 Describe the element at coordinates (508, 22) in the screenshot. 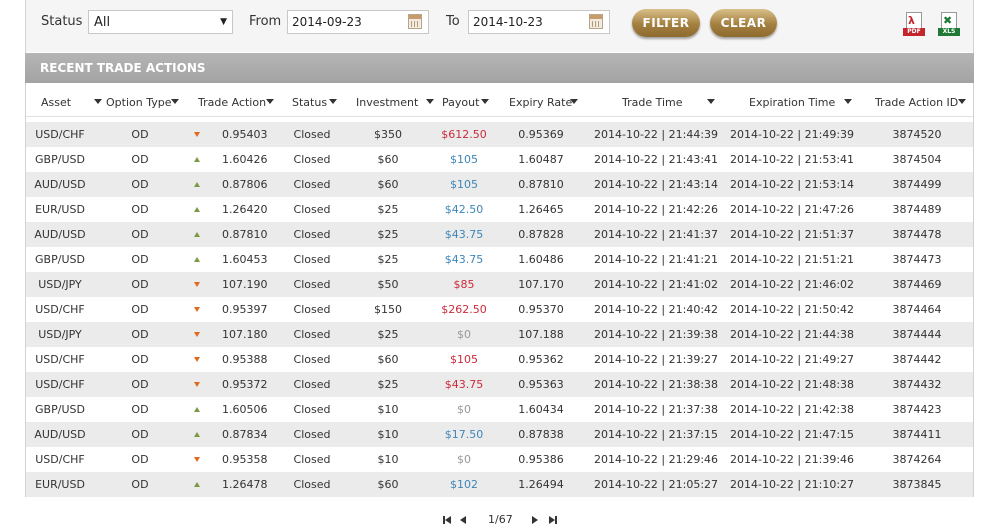

I see `to-date-value: 2014-10-23` at that location.